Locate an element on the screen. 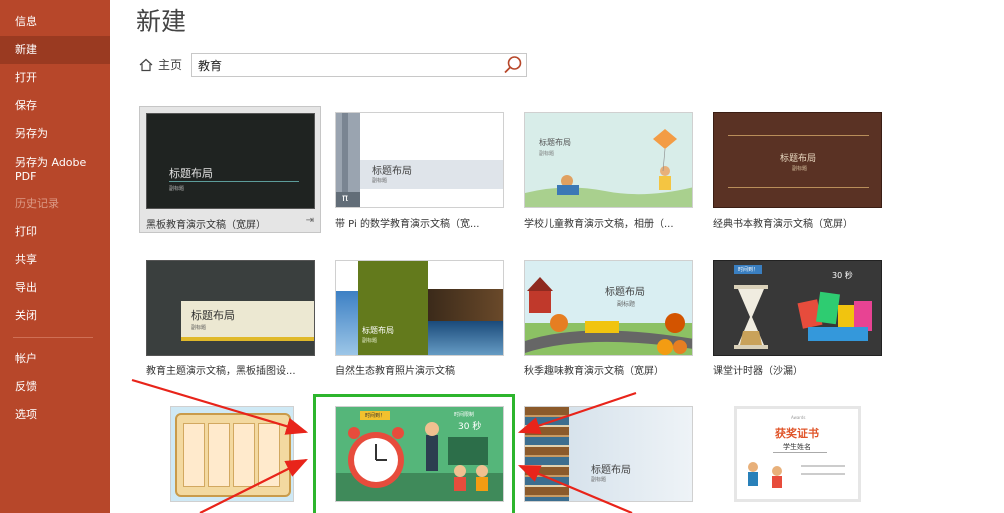 Image resolution: width=1004 pixels, height=513 pixels. template-tile-hourglass-timer: 时间到！ 30 秒 课堂计时器（沙漏） is located at coordinates (798, 317).